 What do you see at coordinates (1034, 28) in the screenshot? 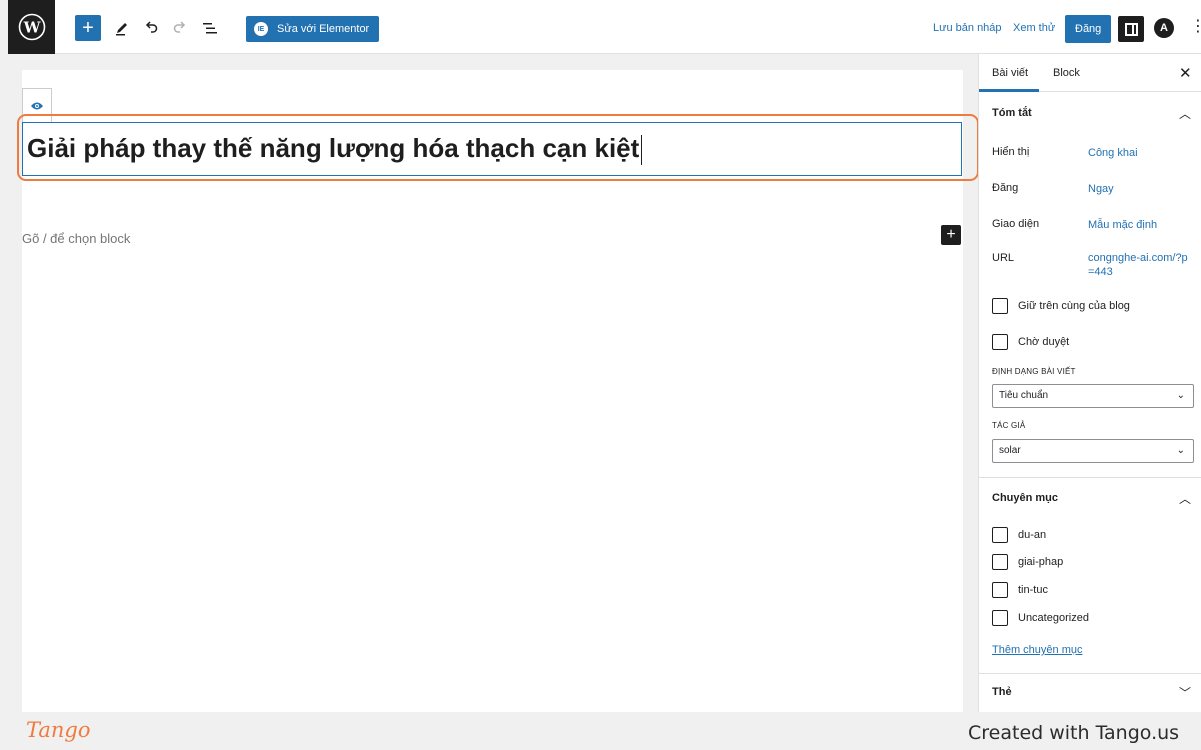
I see `preview-button: Xem thử` at bounding box center [1034, 28].